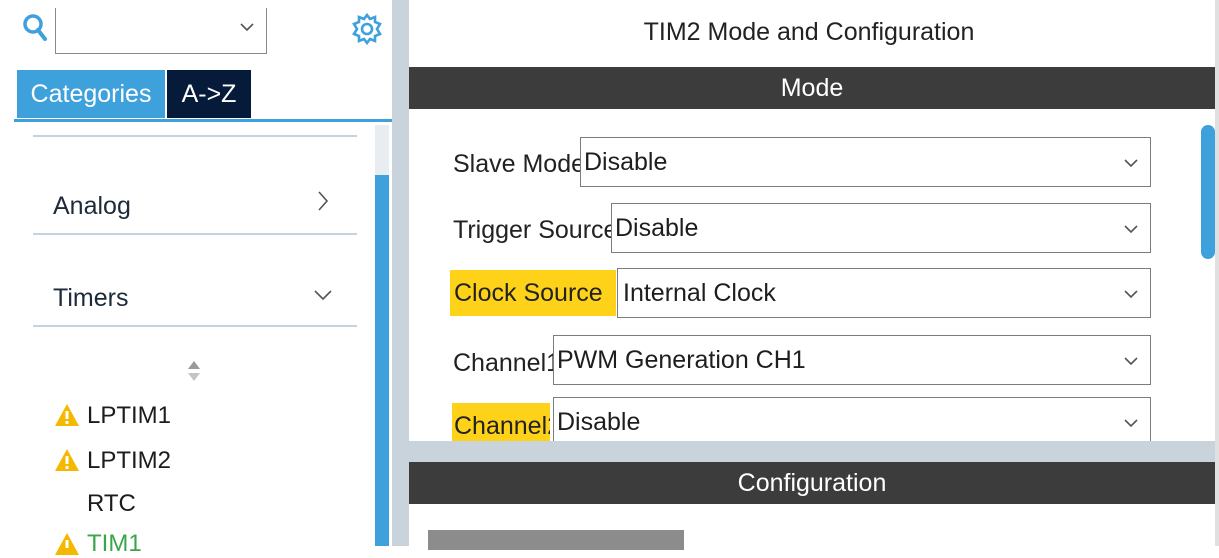 Image resolution: width=1219 pixels, height=558 pixels. Describe the element at coordinates (556, 540) in the screenshot. I see `configuration-tab-button` at that location.